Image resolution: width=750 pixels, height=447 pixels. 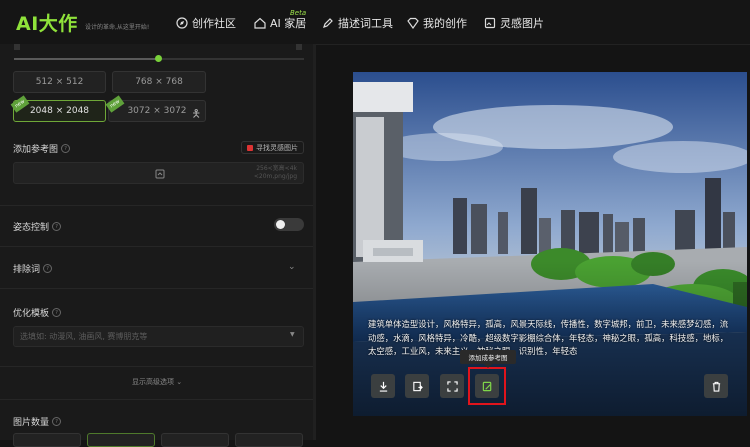 What do you see at coordinates (182, 23) in the screenshot?
I see `compass-icon` at bounding box center [182, 23].